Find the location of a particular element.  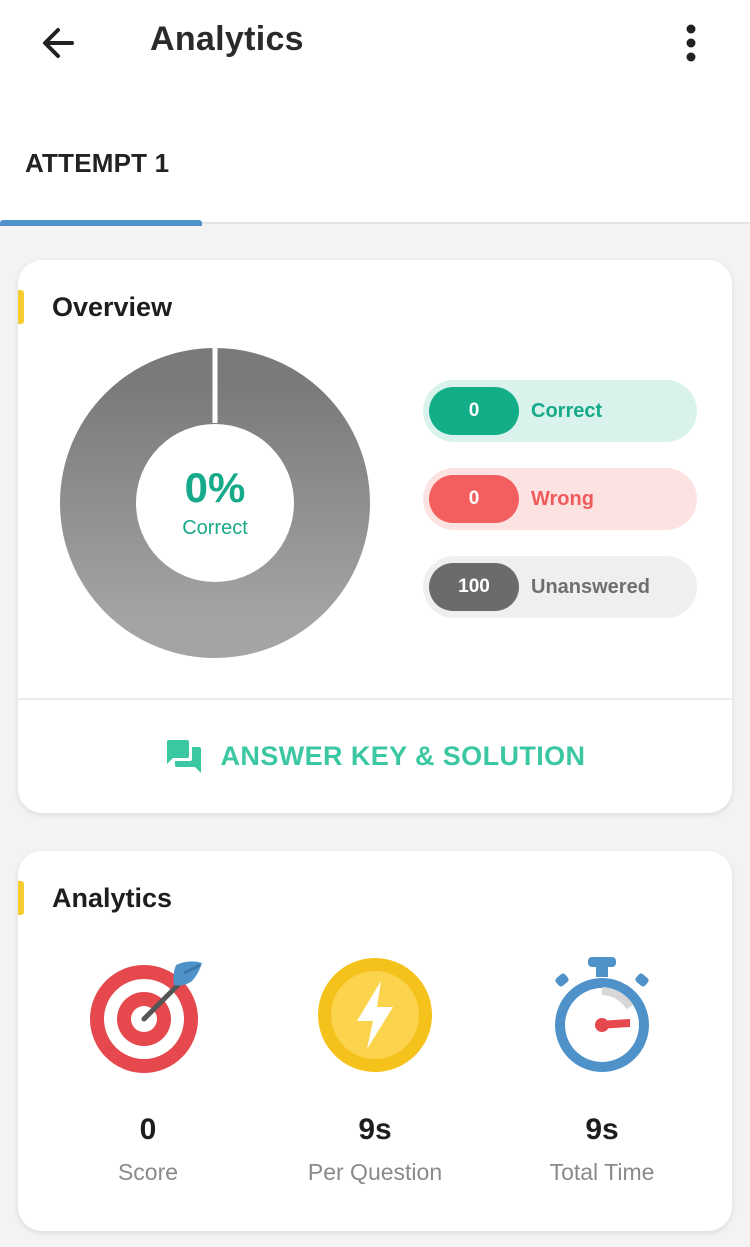

wrong-label: Wrong is located at coordinates (562, 498).